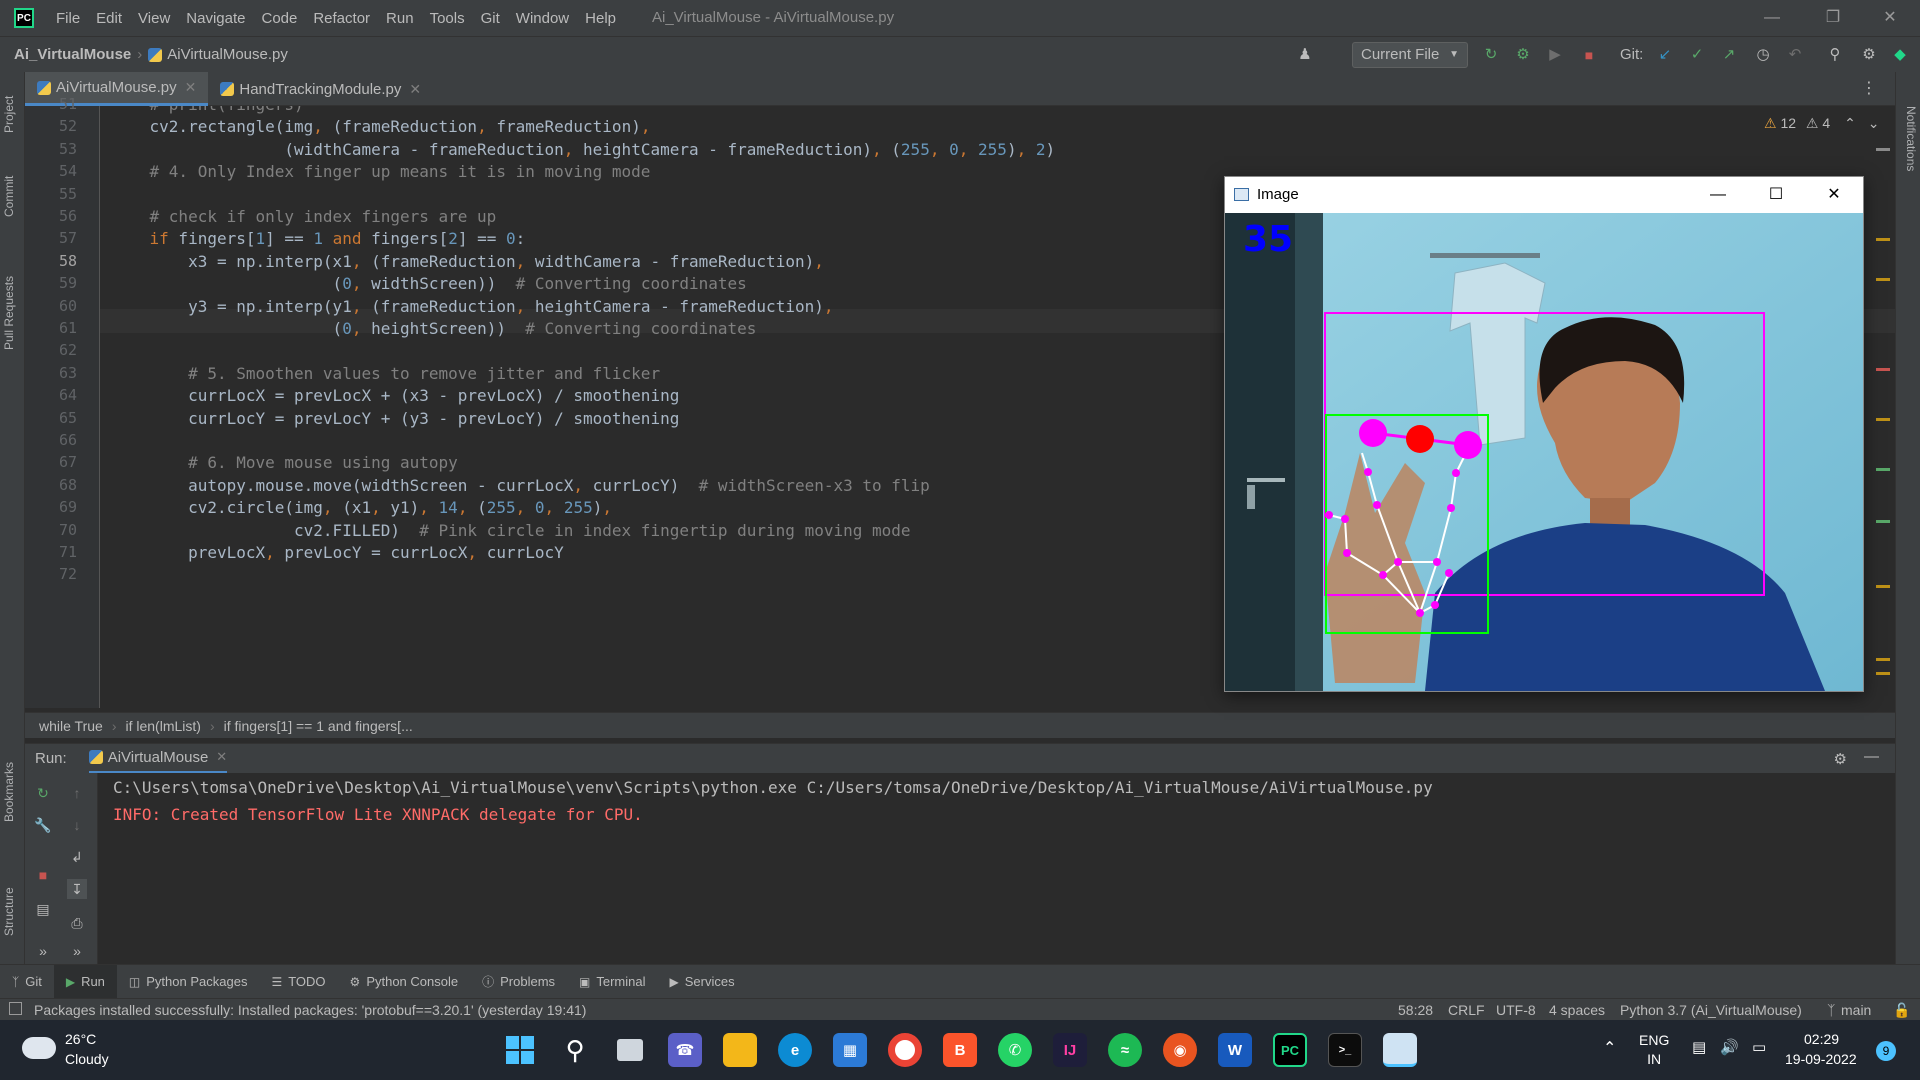 This screenshot has height=1080, width=1920. What do you see at coordinates (1305, 55) in the screenshot?
I see `user-icon: ♟` at bounding box center [1305, 55].